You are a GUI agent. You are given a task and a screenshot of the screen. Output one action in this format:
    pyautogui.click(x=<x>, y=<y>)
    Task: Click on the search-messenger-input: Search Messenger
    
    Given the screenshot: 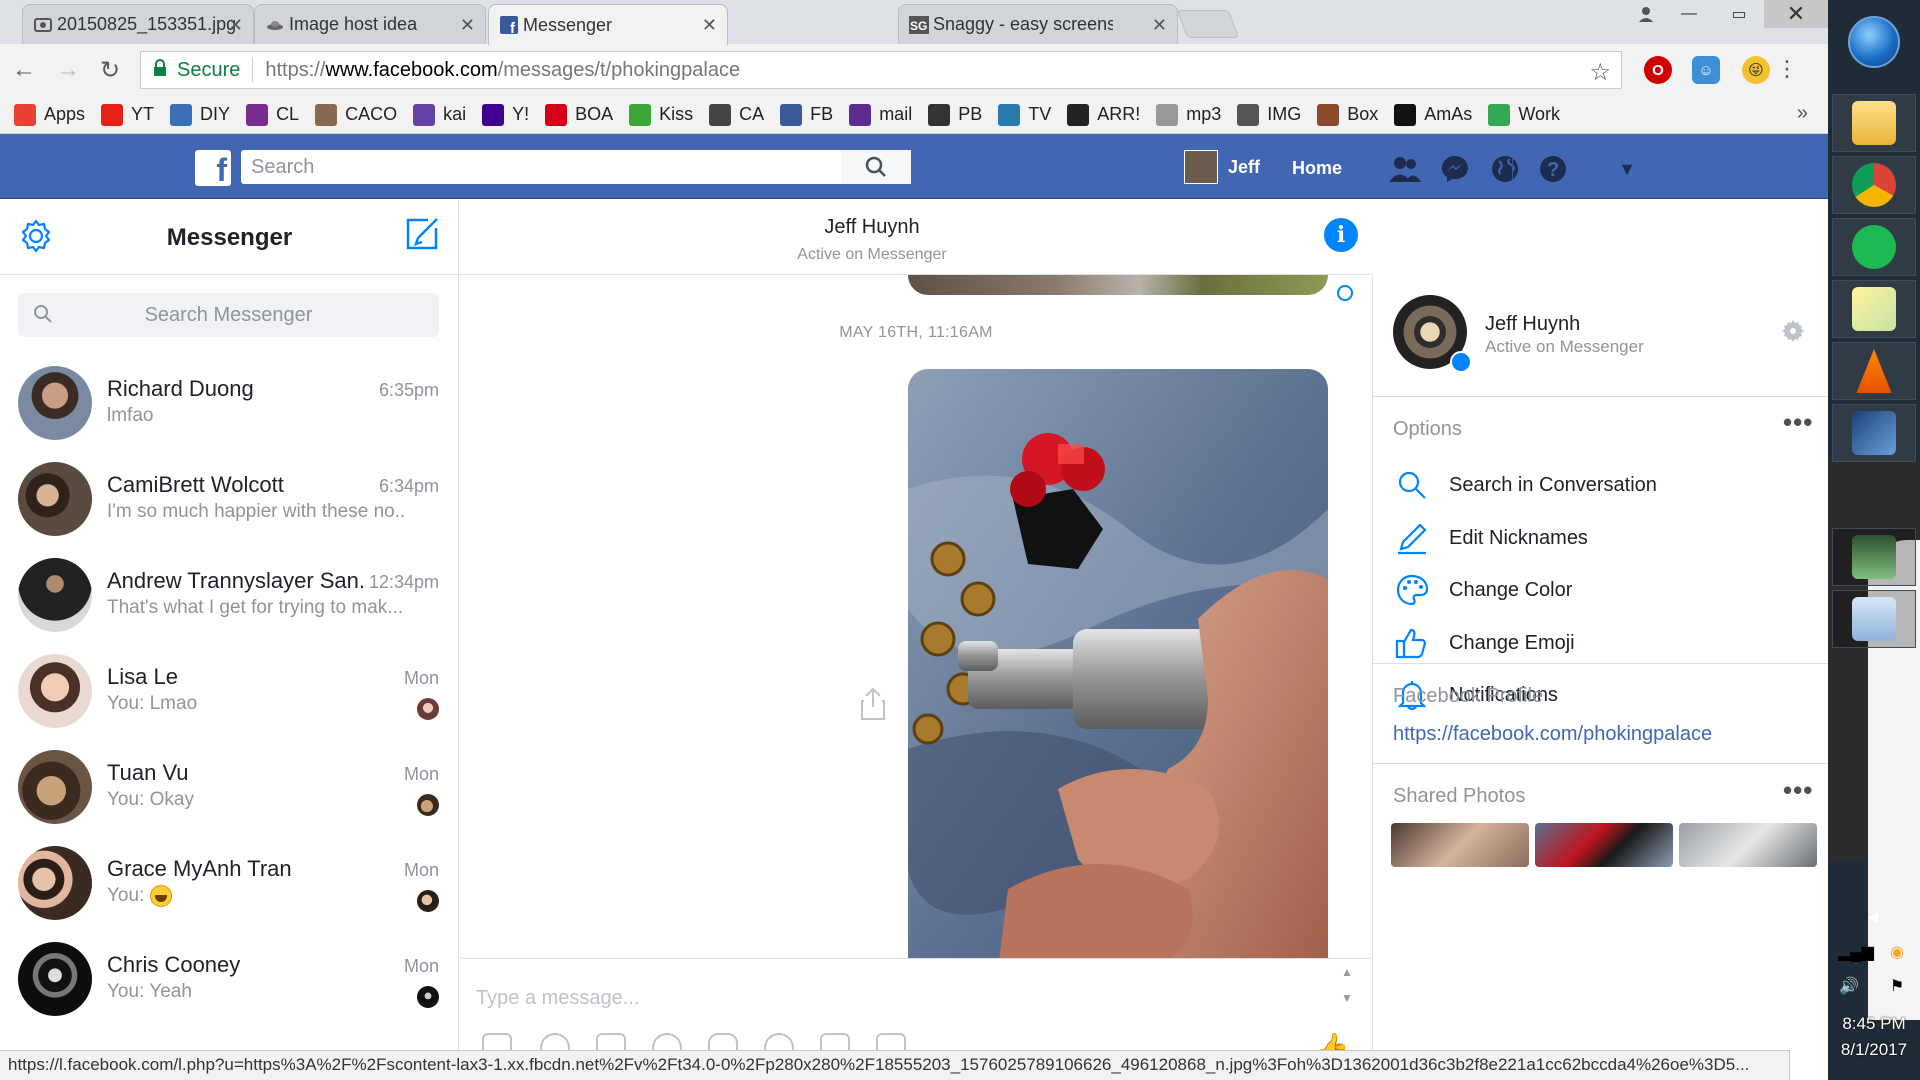 What is the action you would take?
    pyautogui.click(x=228, y=315)
    